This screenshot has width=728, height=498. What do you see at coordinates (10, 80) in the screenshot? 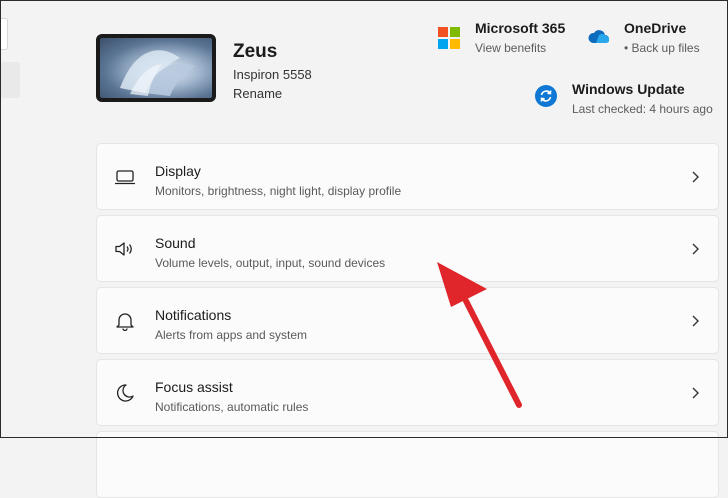
I see `left-nav-selected-item` at bounding box center [10, 80].